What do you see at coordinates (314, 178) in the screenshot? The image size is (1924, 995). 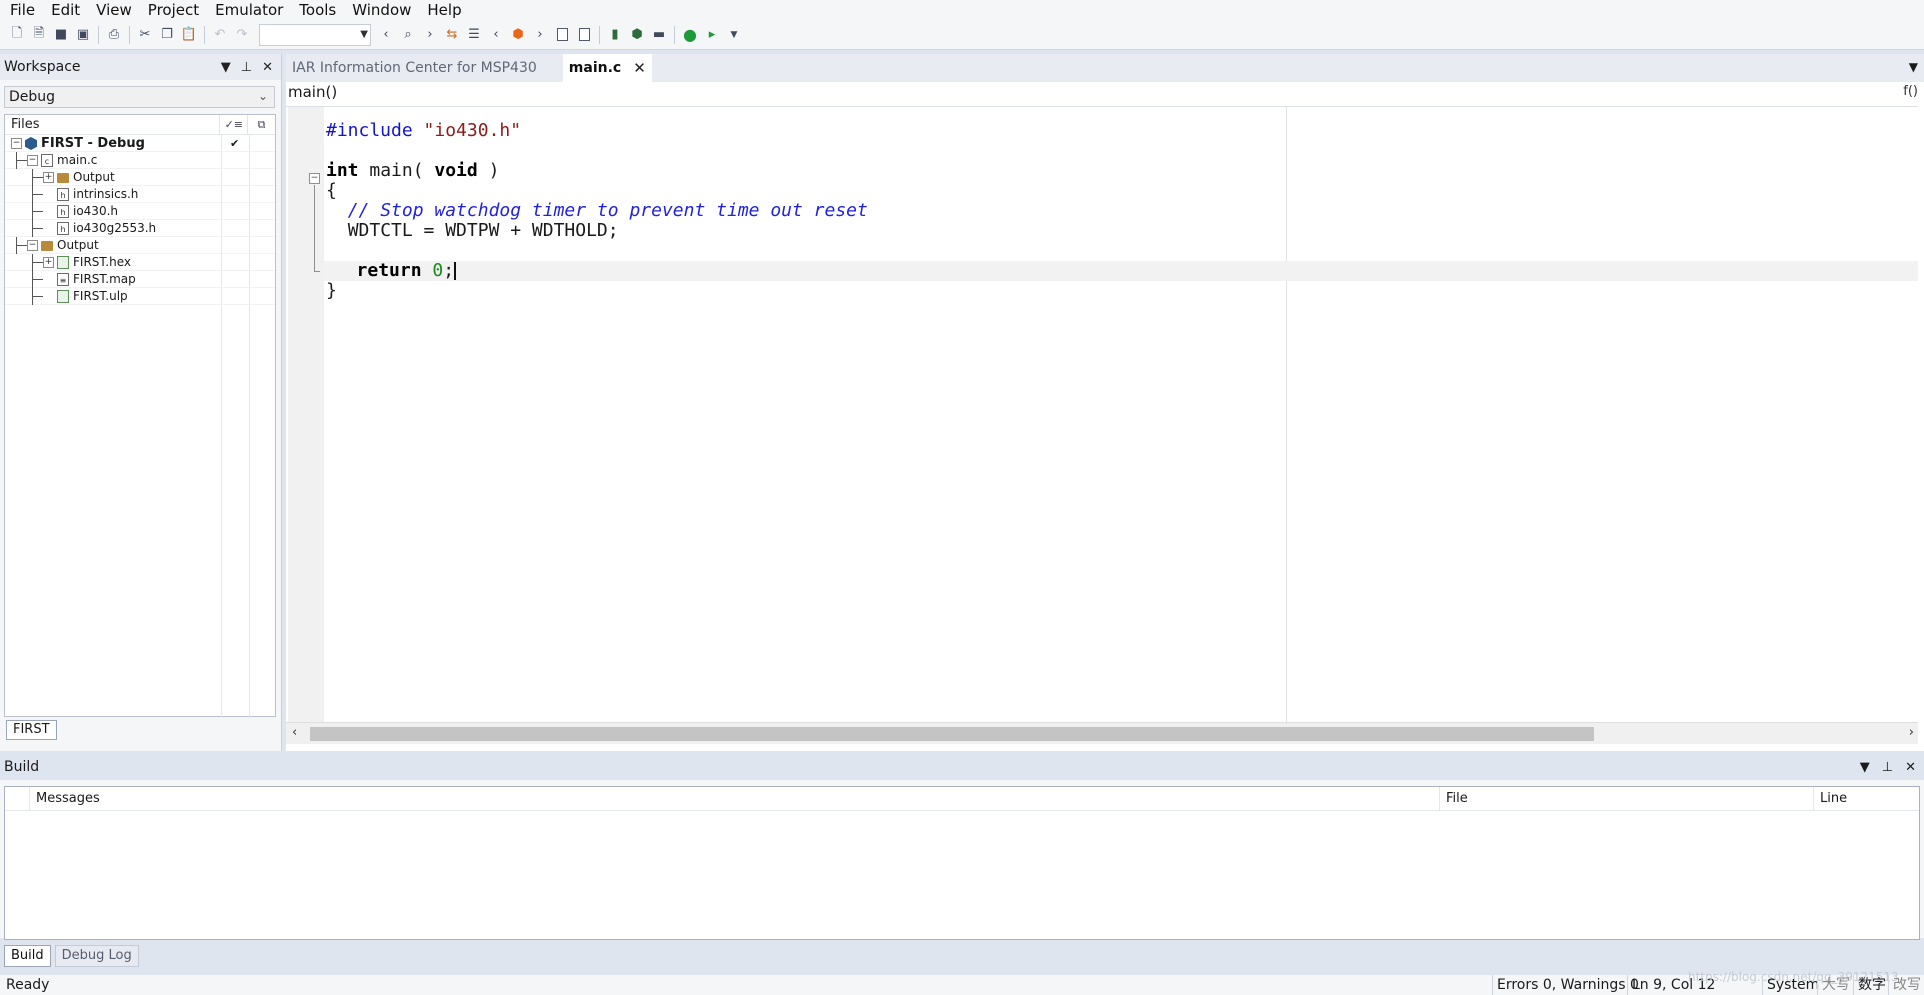 I see `fold-toggle-icon: −` at bounding box center [314, 178].